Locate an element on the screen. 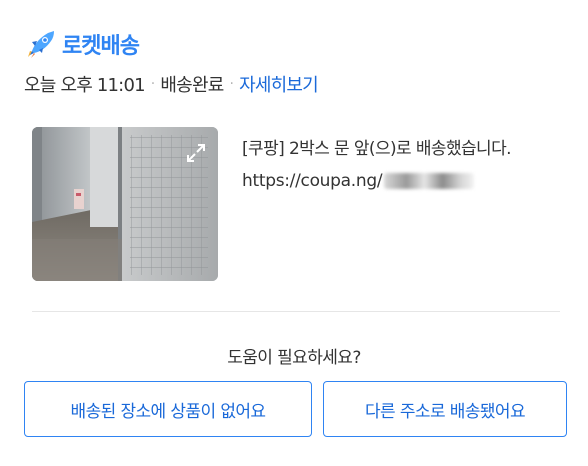 This screenshot has width=588, height=466. tracking-url: https://coupa.ng/ is located at coordinates (358, 181).